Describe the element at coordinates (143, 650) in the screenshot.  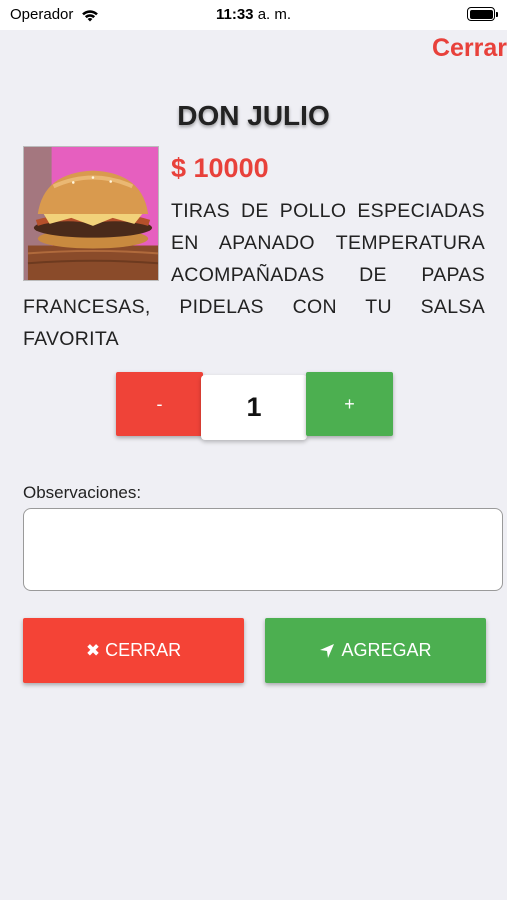
I see `cancel-button-label: CERRAR` at that location.